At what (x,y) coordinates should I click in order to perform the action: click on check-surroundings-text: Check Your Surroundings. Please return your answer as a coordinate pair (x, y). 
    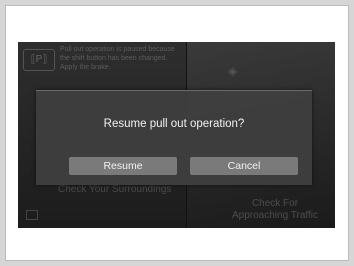
    Looking at the image, I should click on (115, 189).